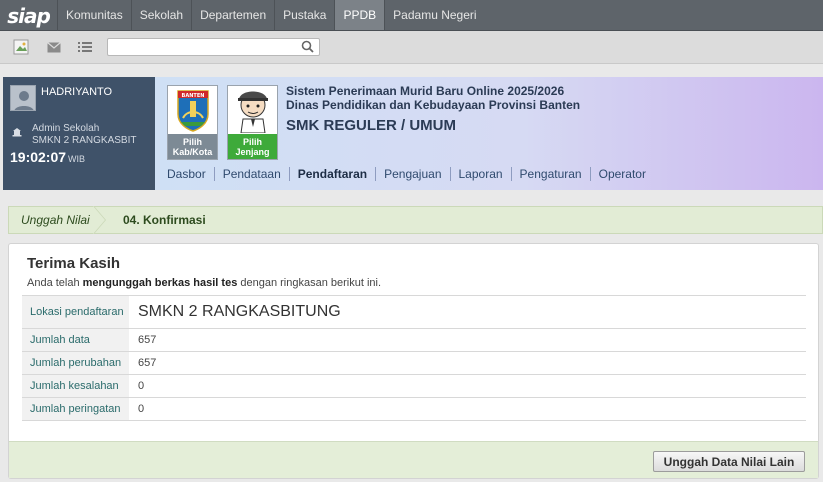  I want to click on role-label: Admin Sekolah, so click(66, 128).